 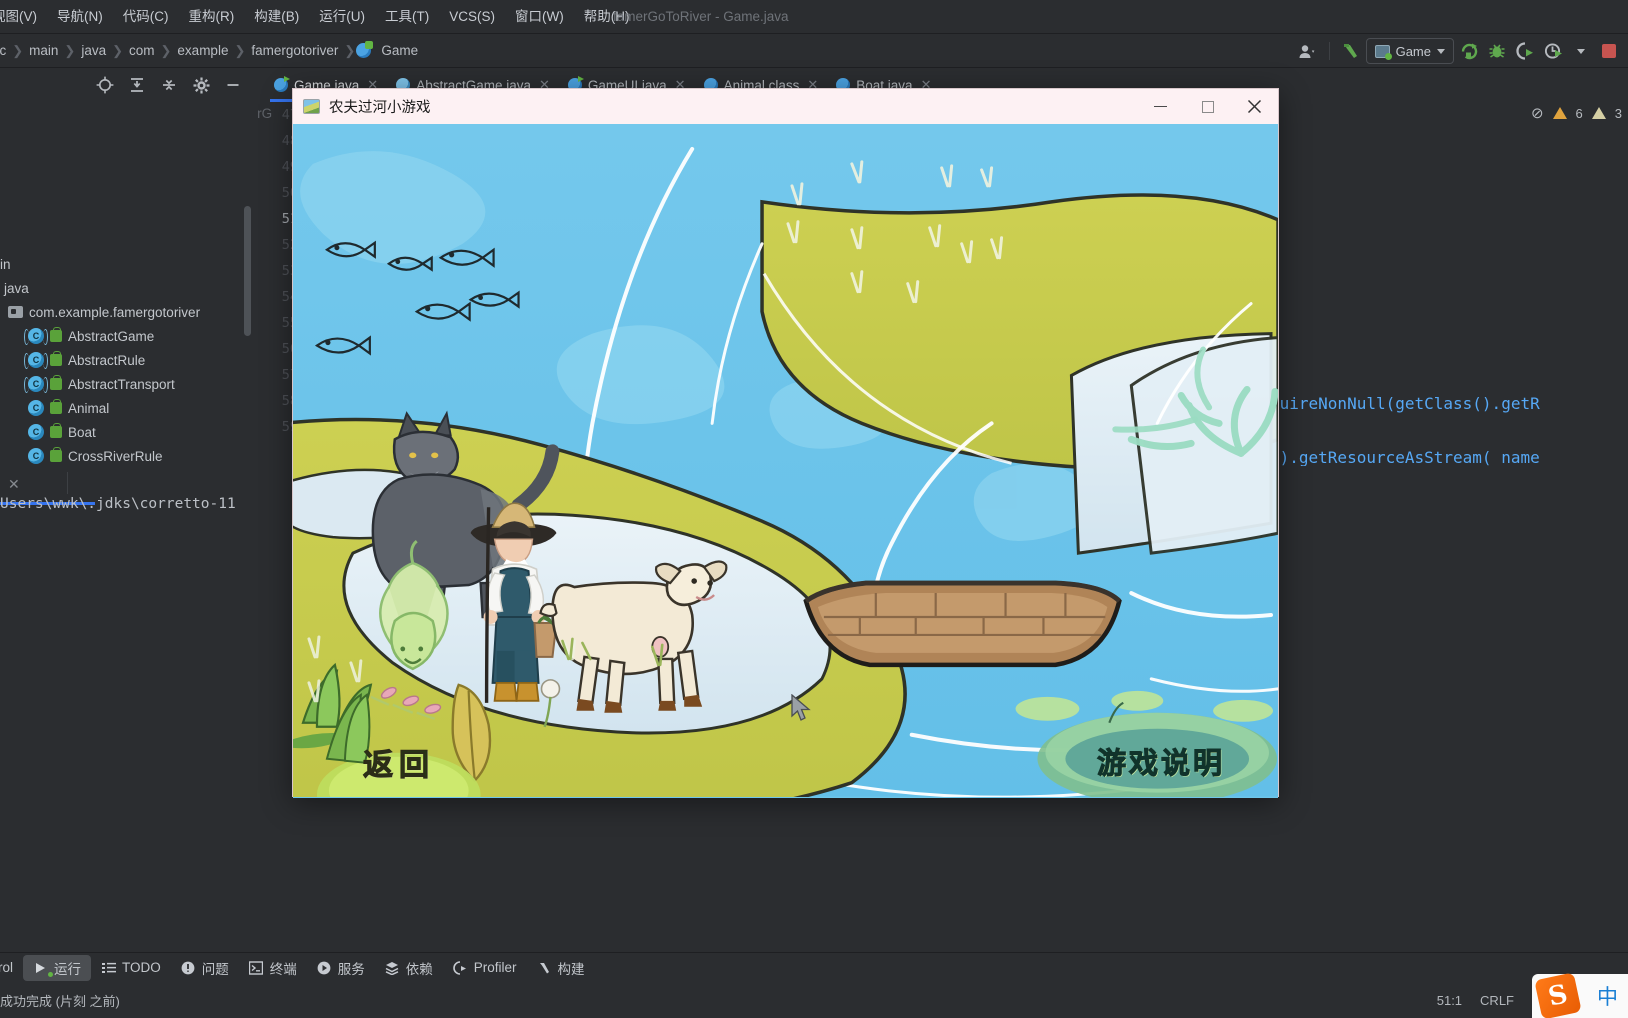 What do you see at coordinates (495, 967) in the screenshot?
I see `bottom-tool-label: Profiler` at bounding box center [495, 967].